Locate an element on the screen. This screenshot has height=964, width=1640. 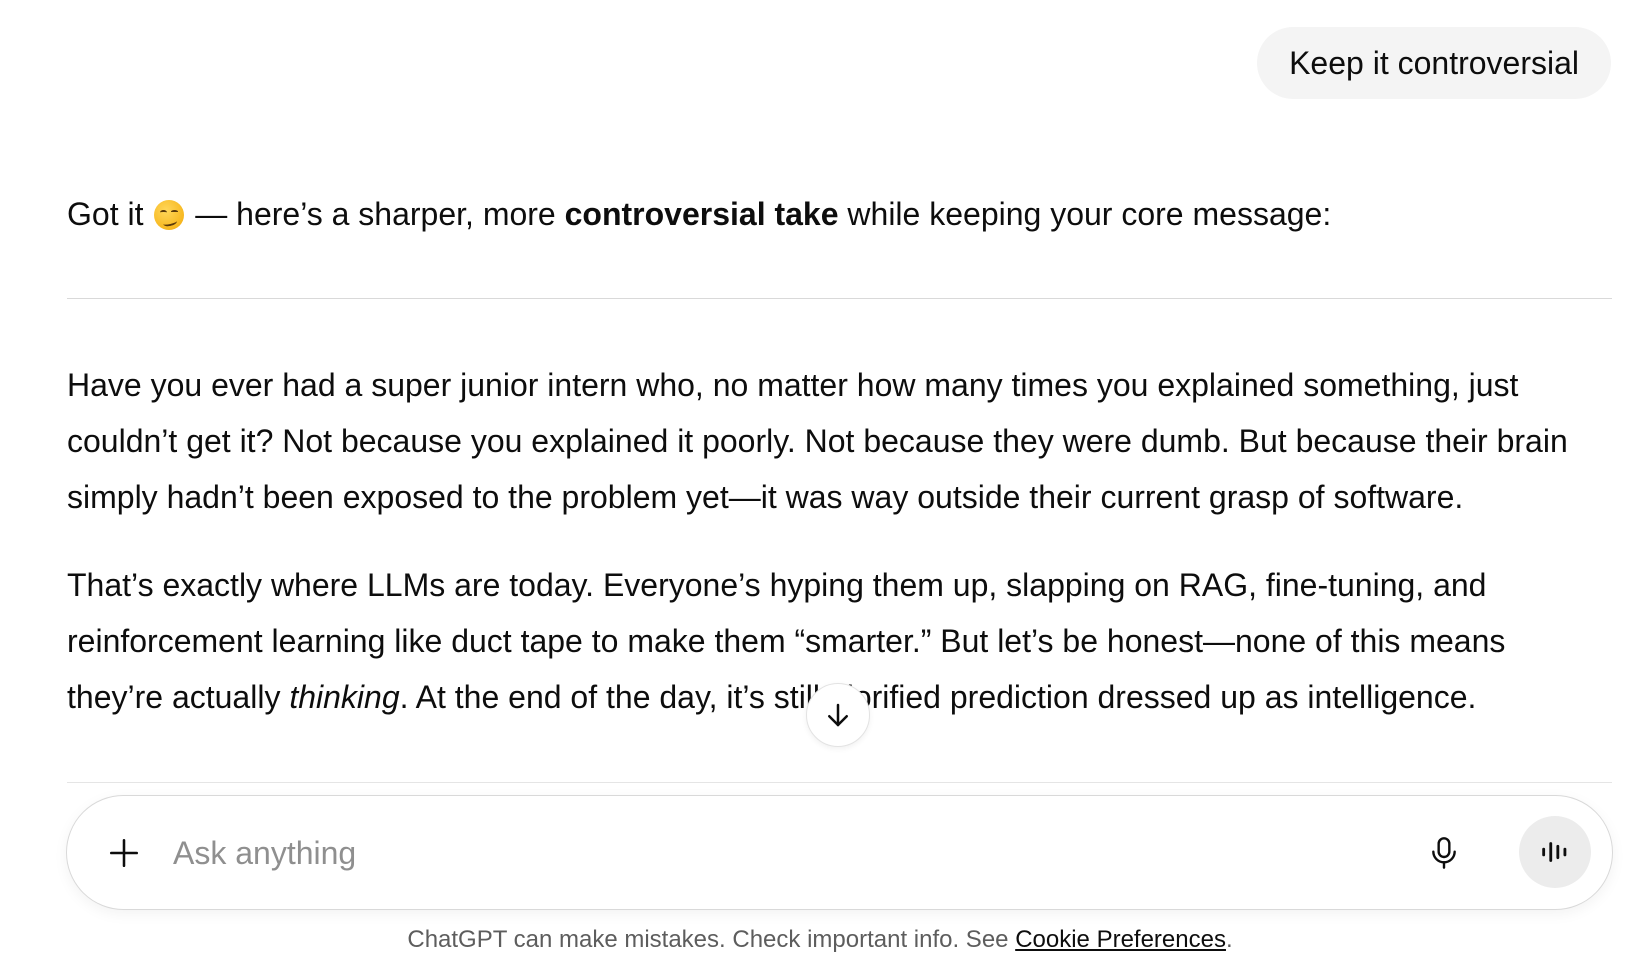
intro-text-start: Got it is located at coordinates (105, 214).